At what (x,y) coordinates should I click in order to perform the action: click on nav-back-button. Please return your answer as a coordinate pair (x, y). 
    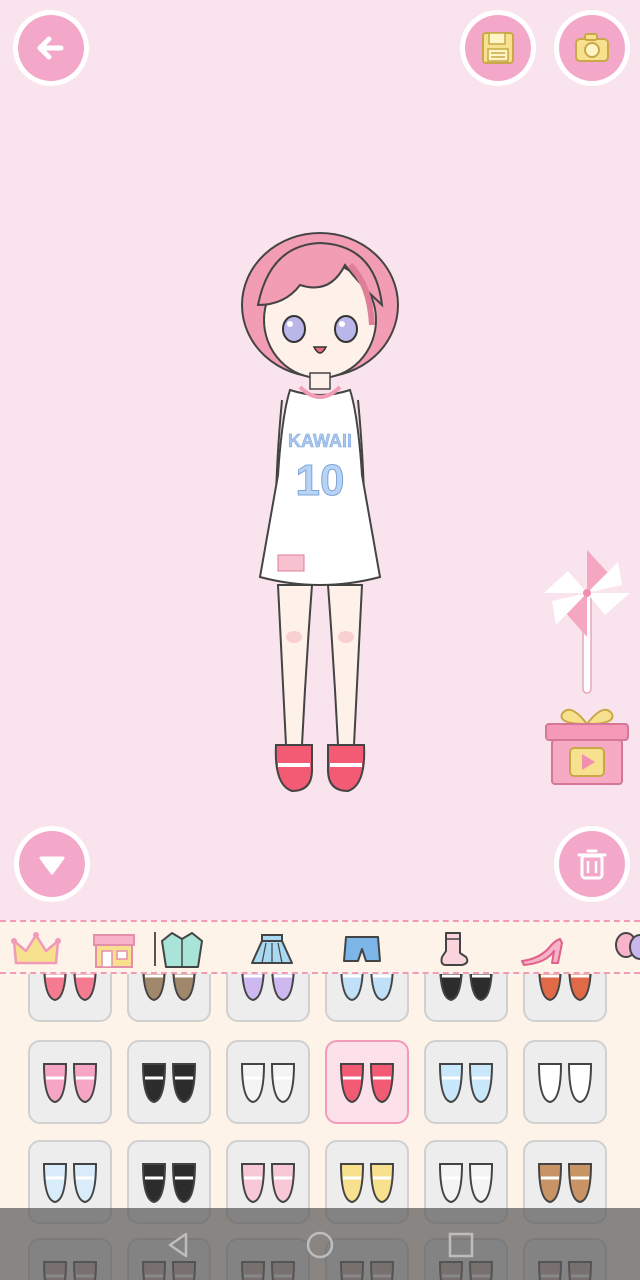
    Looking at the image, I should click on (179, 1245).